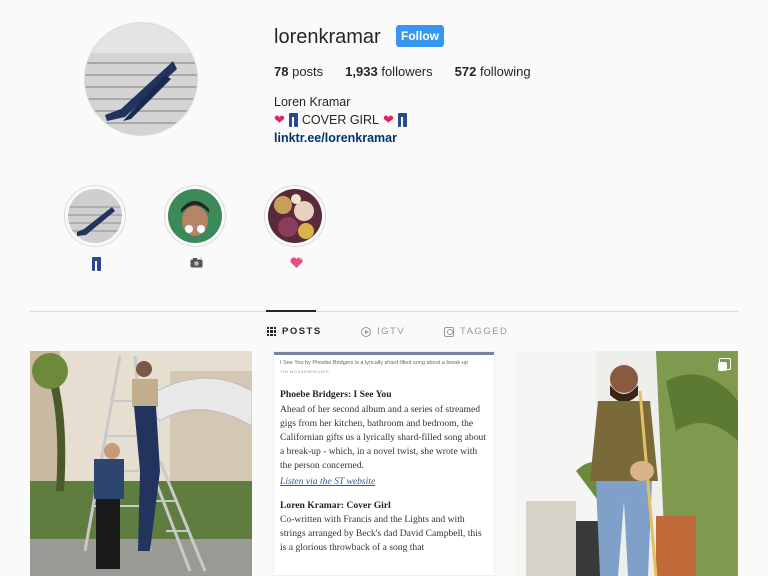 This screenshot has width=768, height=576. I want to click on tab-posts-label: POSTS, so click(302, 331).